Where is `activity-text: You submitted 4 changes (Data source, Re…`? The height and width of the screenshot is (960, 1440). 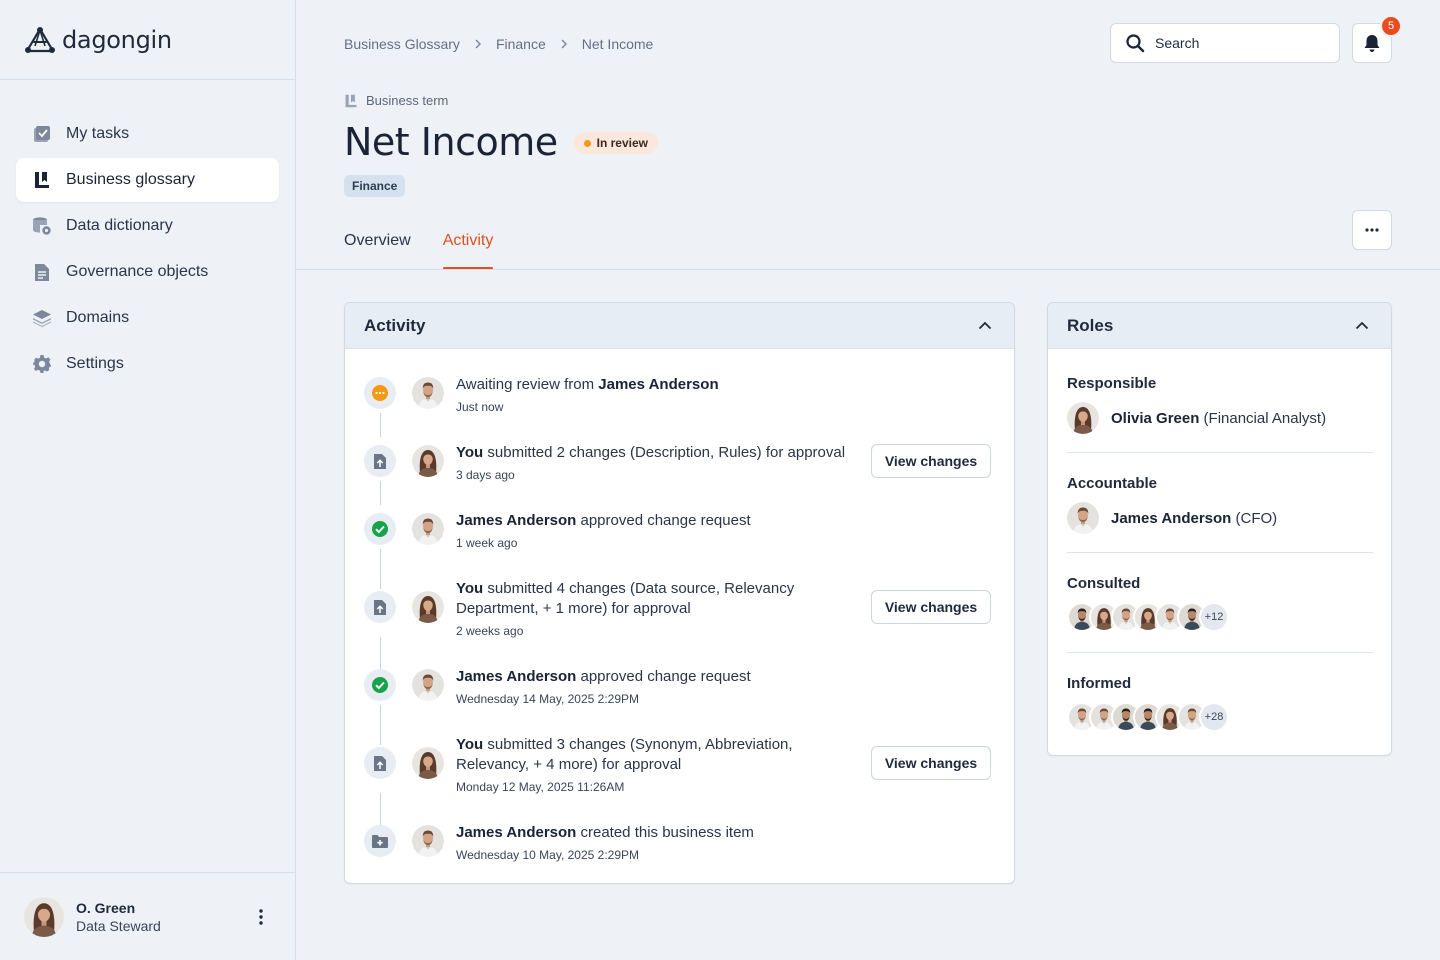
activity-text: You submitted 4 changes (Data source, Re… is located at coordinates (636, 609).